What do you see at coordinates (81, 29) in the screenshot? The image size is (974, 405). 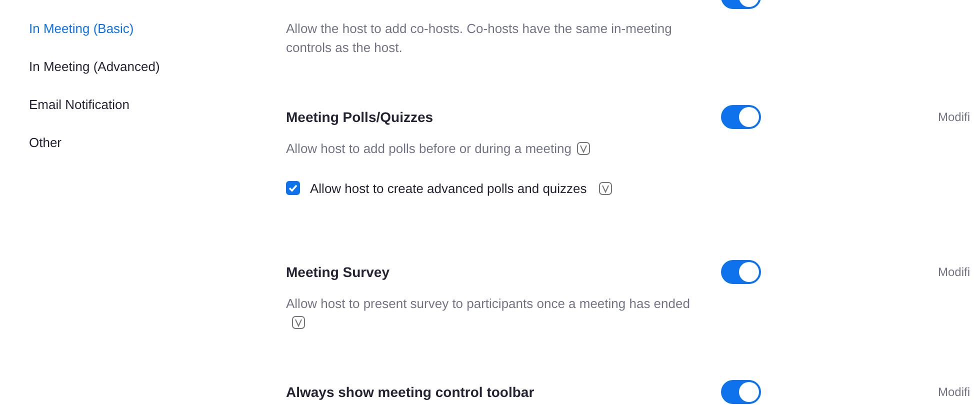 I see `sidebar-item: In Meeting (Basic)` at bounding box center [81, 29].